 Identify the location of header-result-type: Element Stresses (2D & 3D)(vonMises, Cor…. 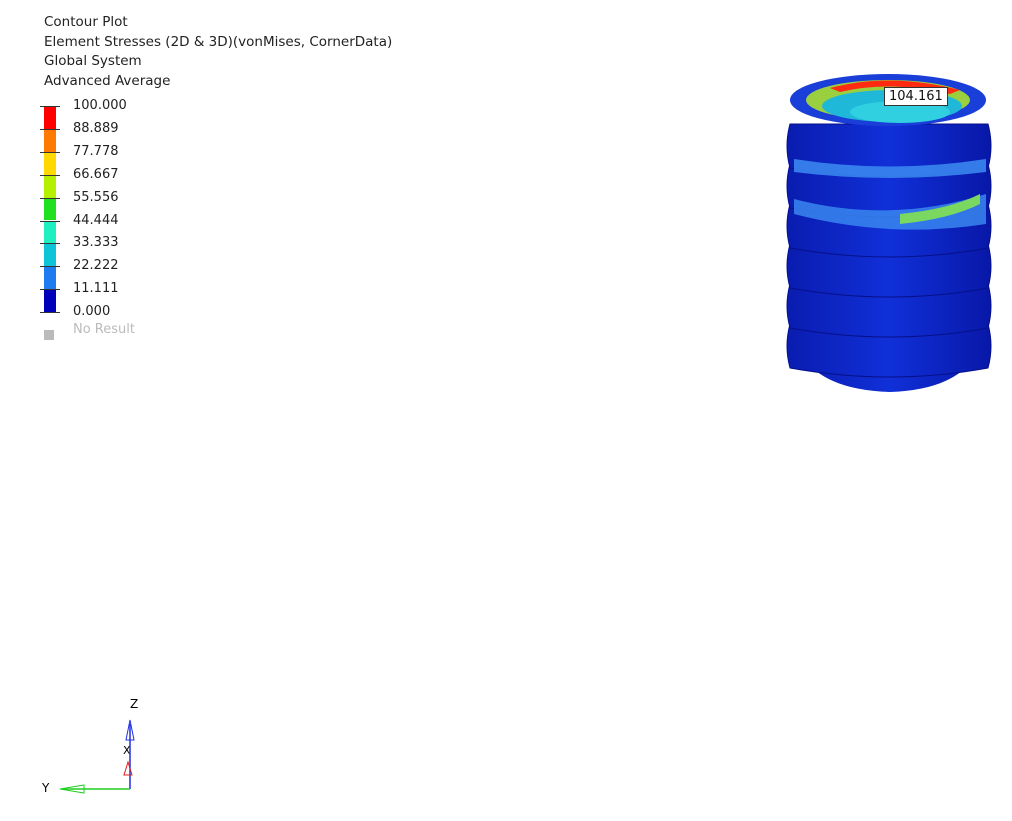
(218, 41).